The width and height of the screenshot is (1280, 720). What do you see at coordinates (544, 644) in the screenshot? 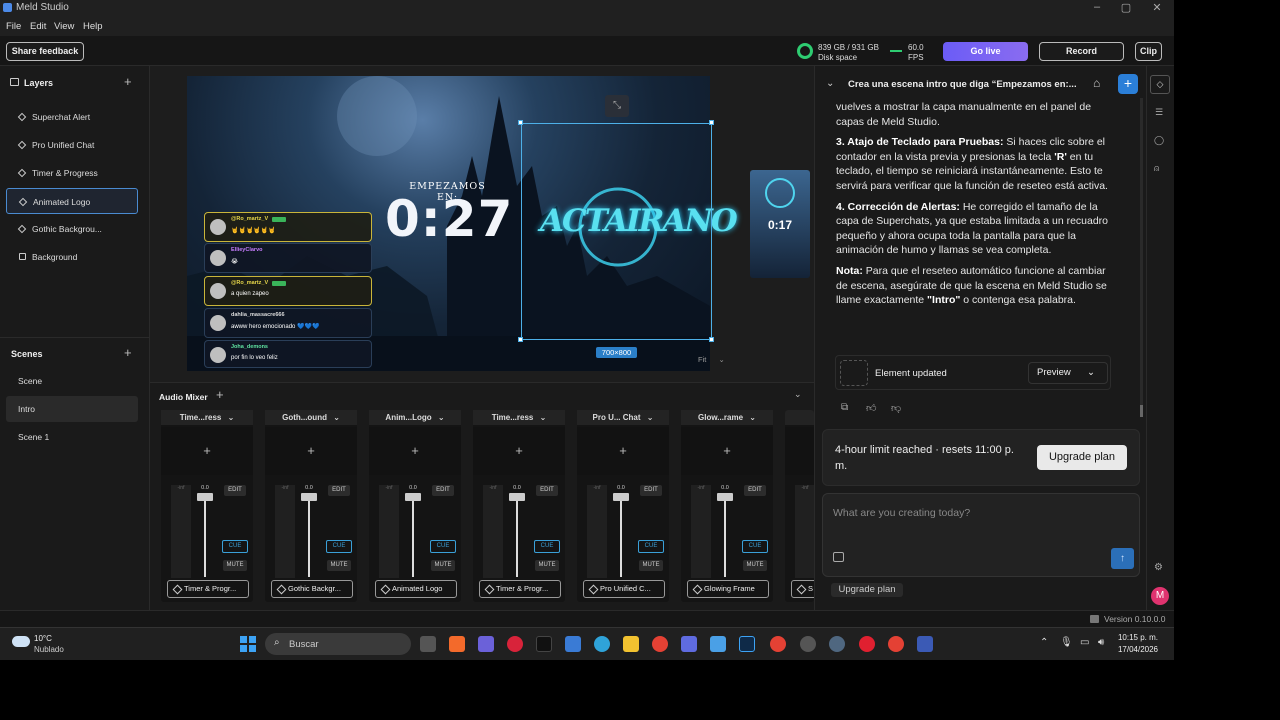
I see `tiktok-icon` at bounding box center [544, 644].